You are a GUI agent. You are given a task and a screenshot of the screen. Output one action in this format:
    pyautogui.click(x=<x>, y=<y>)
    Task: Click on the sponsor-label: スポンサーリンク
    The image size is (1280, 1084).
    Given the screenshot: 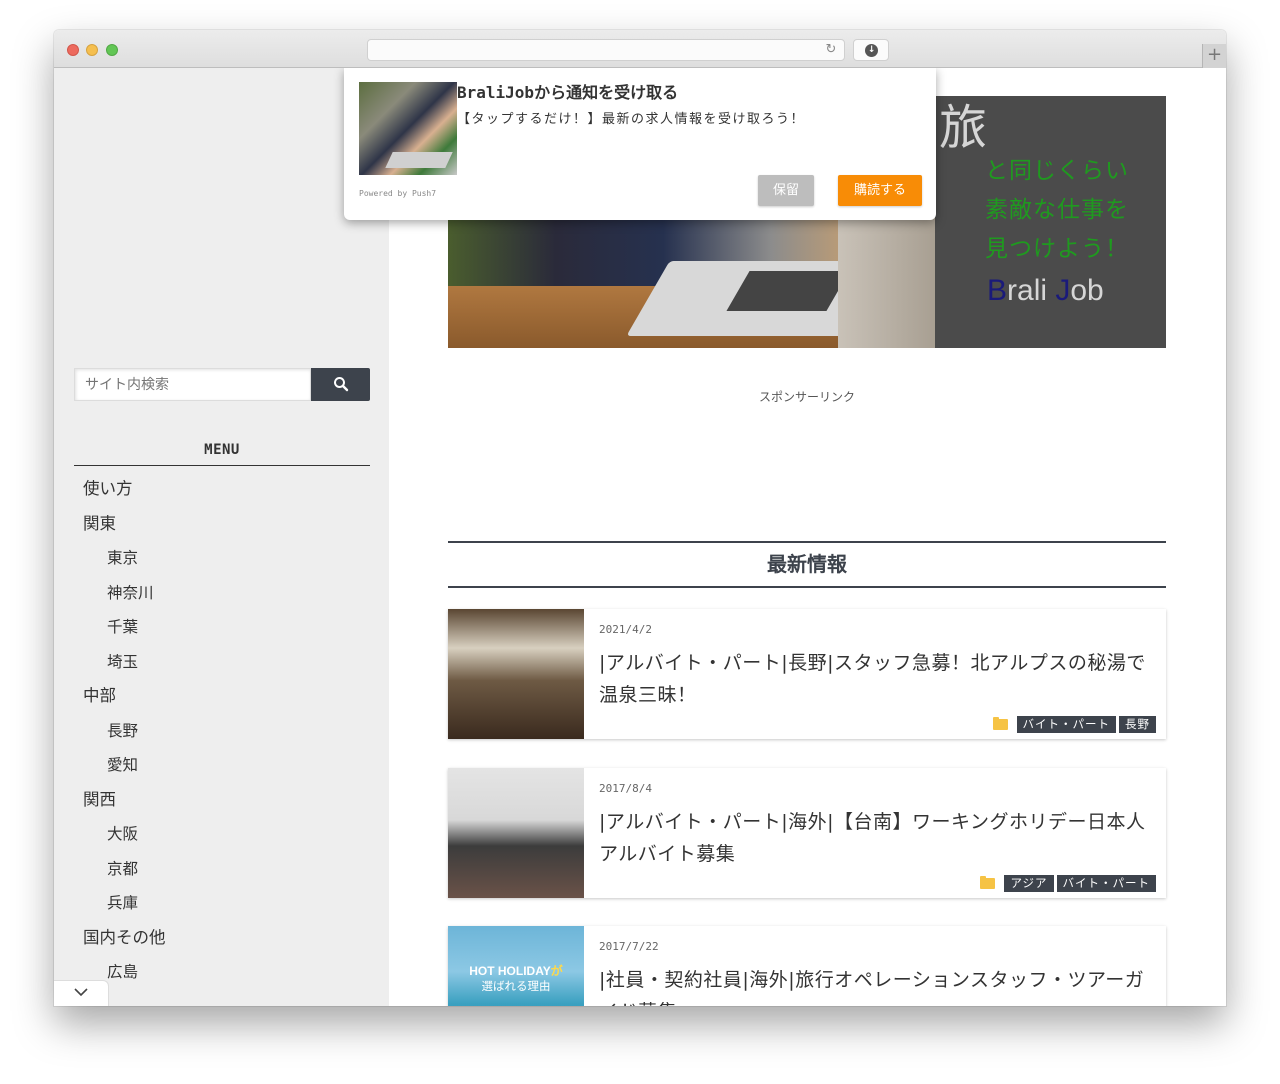 What is the action you would take?
    pyautogui.click(x=806, y=397)
    